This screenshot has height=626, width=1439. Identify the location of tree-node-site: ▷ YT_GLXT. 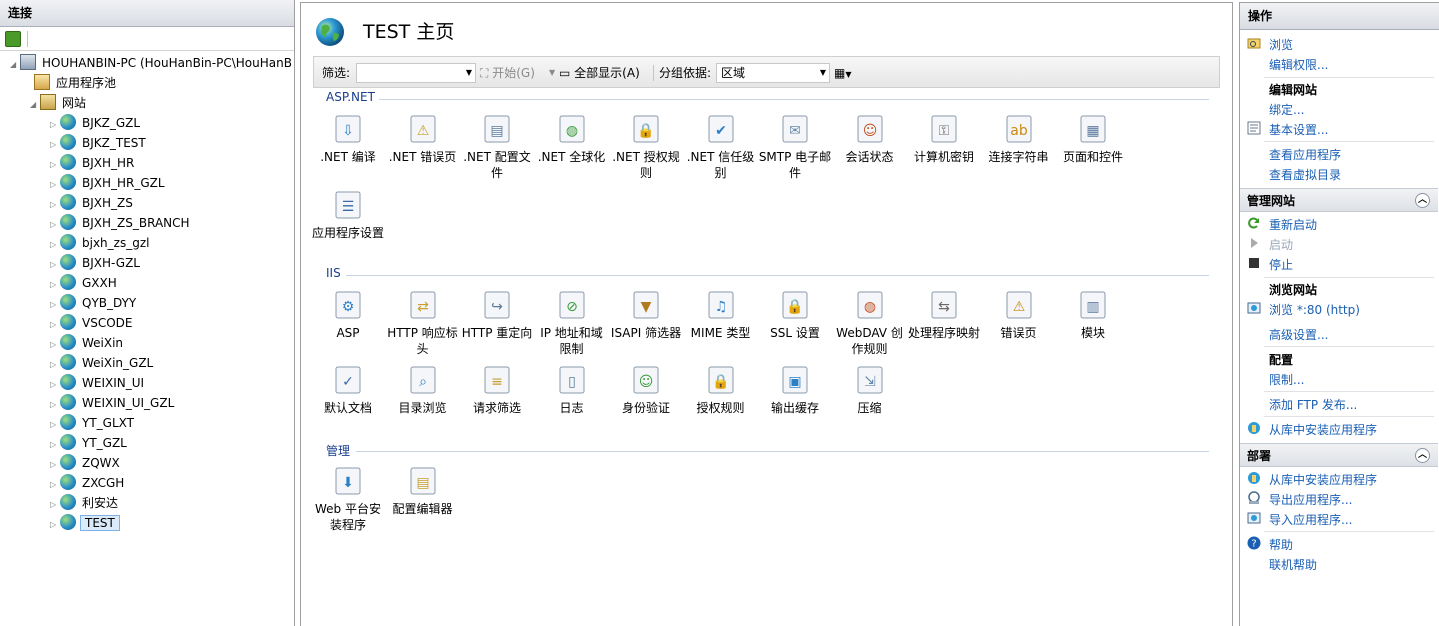
(93, 423).